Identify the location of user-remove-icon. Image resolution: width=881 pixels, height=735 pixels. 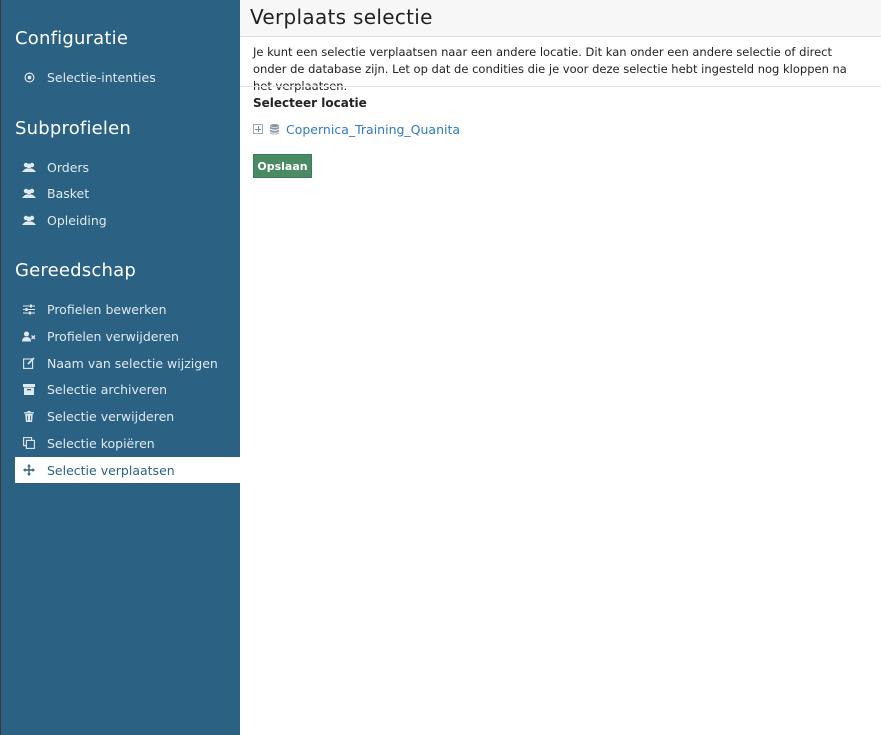
(29, 336).